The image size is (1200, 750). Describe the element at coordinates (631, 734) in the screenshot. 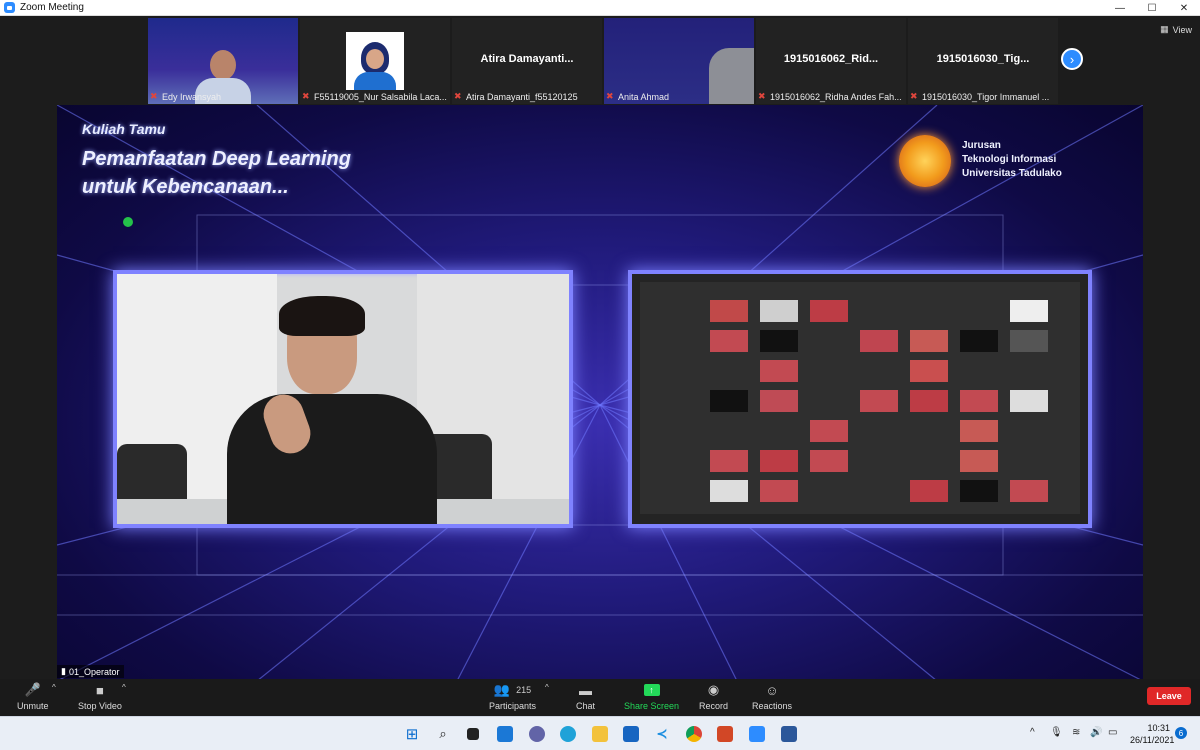

I see `mail-icon` at that location.